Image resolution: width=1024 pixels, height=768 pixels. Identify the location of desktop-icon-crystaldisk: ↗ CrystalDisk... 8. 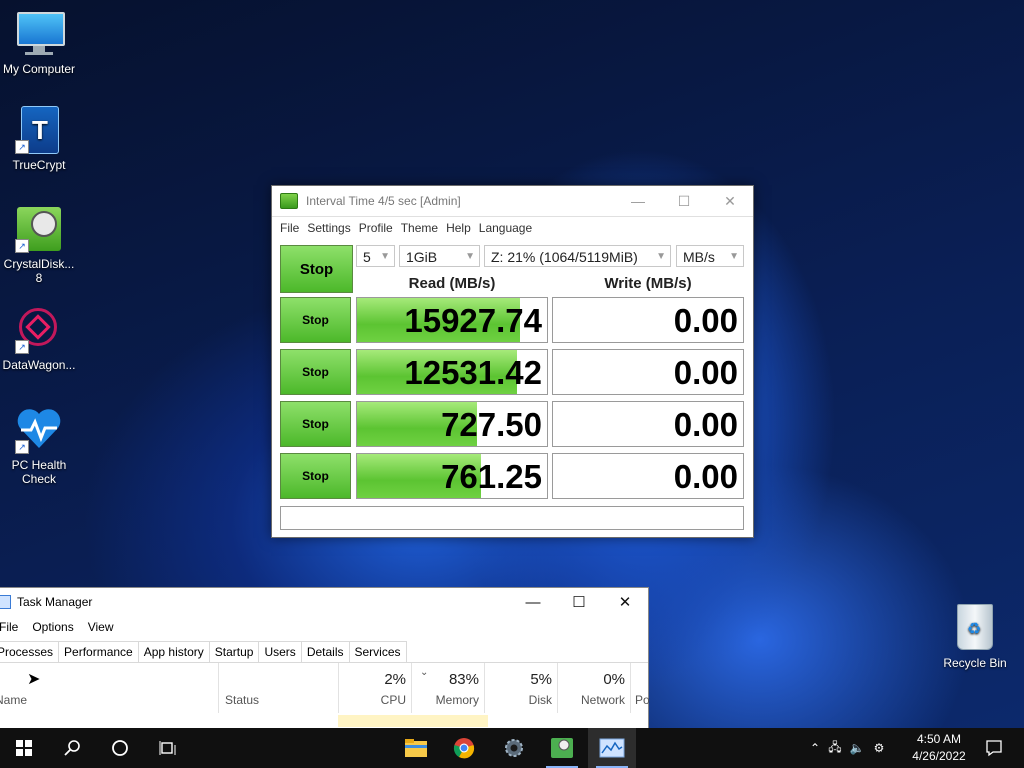
(39, 245).